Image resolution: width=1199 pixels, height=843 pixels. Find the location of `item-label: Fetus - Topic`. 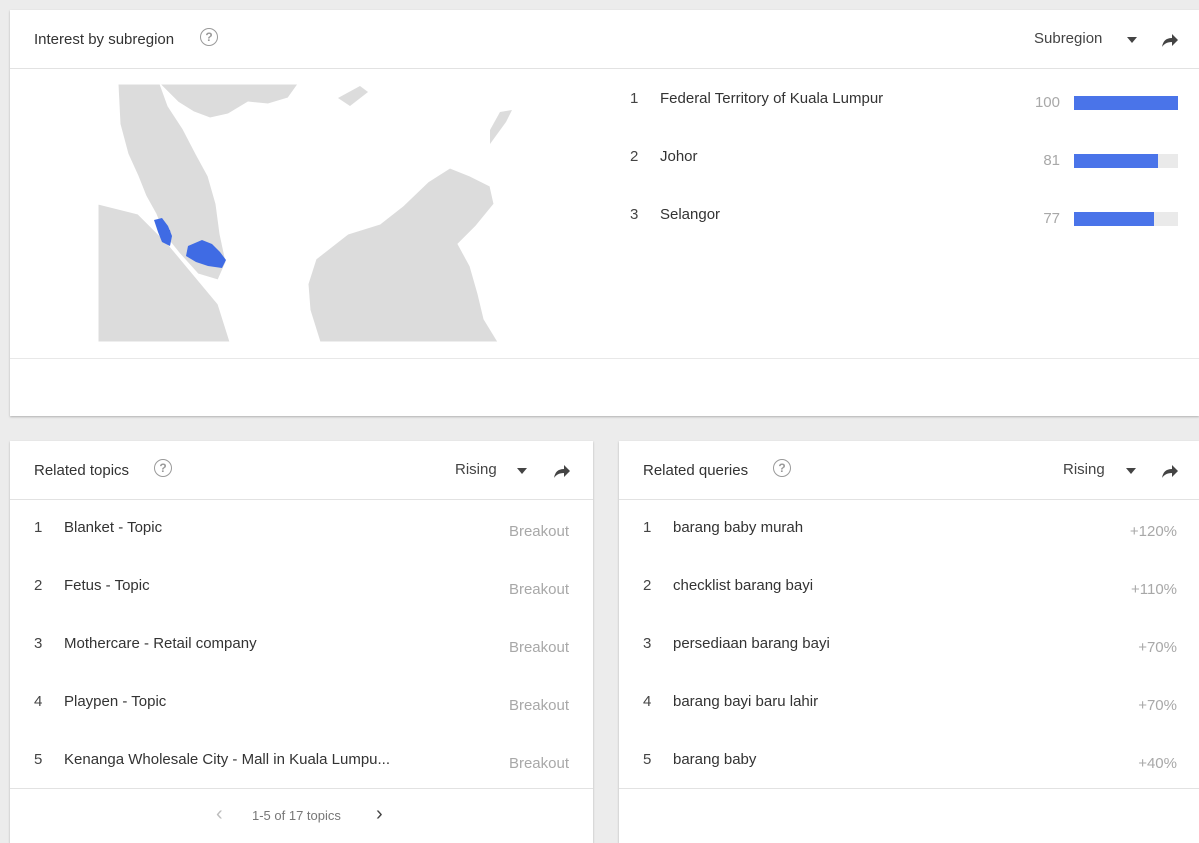

item-label: Fetus - Topic is located at coordinates (107, 585).